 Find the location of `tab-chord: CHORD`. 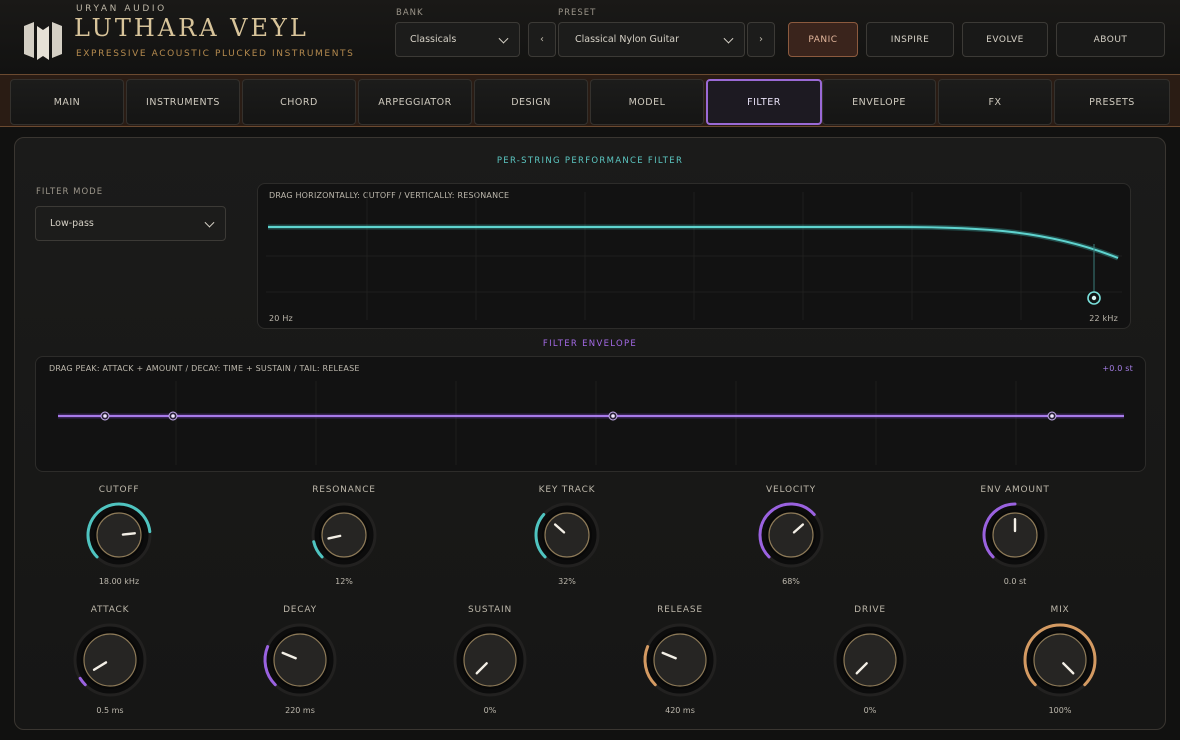

tab-chord: CHORD is located at coordinates (299, 102).